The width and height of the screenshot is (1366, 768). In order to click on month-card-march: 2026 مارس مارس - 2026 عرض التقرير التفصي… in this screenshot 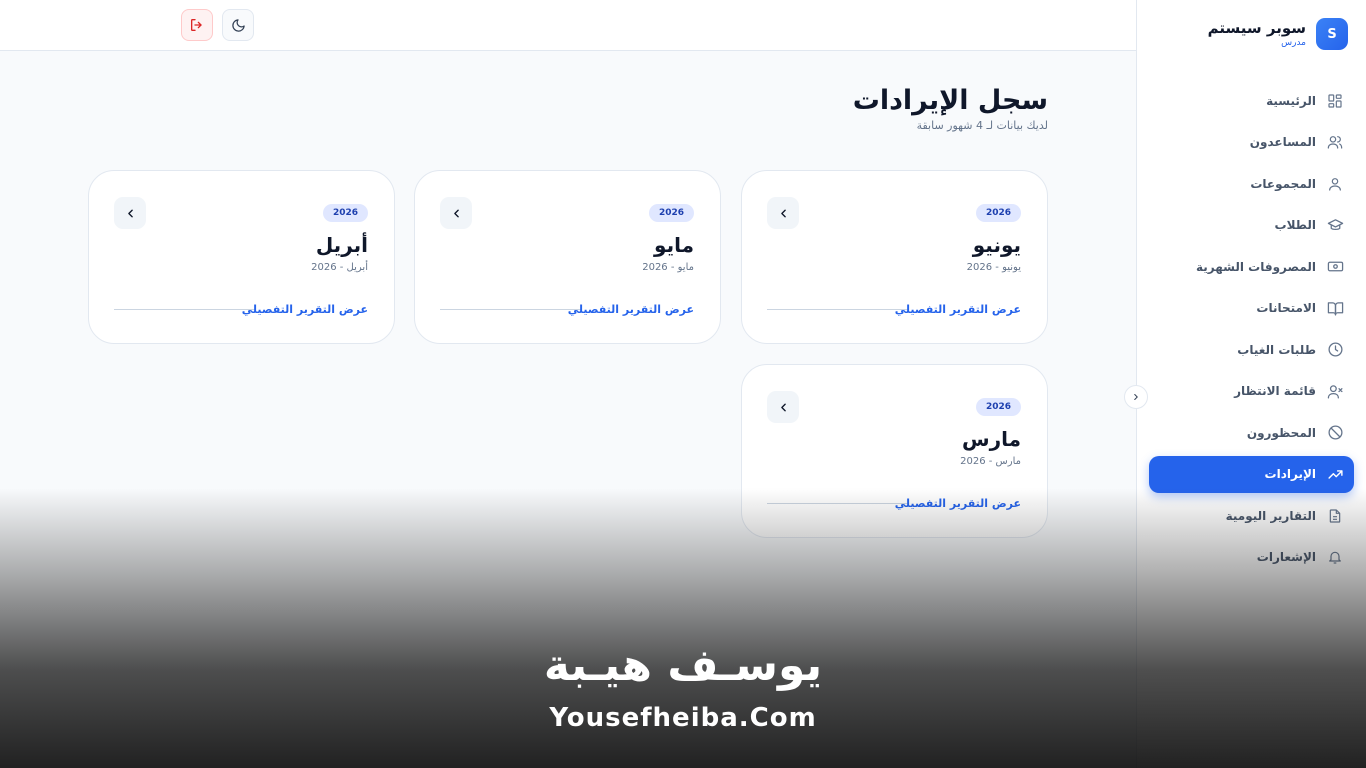, I will do `click(894, 451)`.